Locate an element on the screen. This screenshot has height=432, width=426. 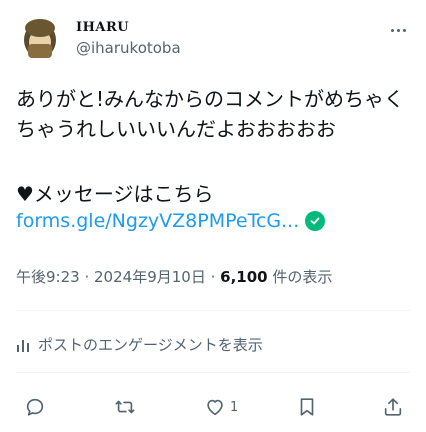
tweet-time: 午後9:23 is located at coordinates (48, 277).